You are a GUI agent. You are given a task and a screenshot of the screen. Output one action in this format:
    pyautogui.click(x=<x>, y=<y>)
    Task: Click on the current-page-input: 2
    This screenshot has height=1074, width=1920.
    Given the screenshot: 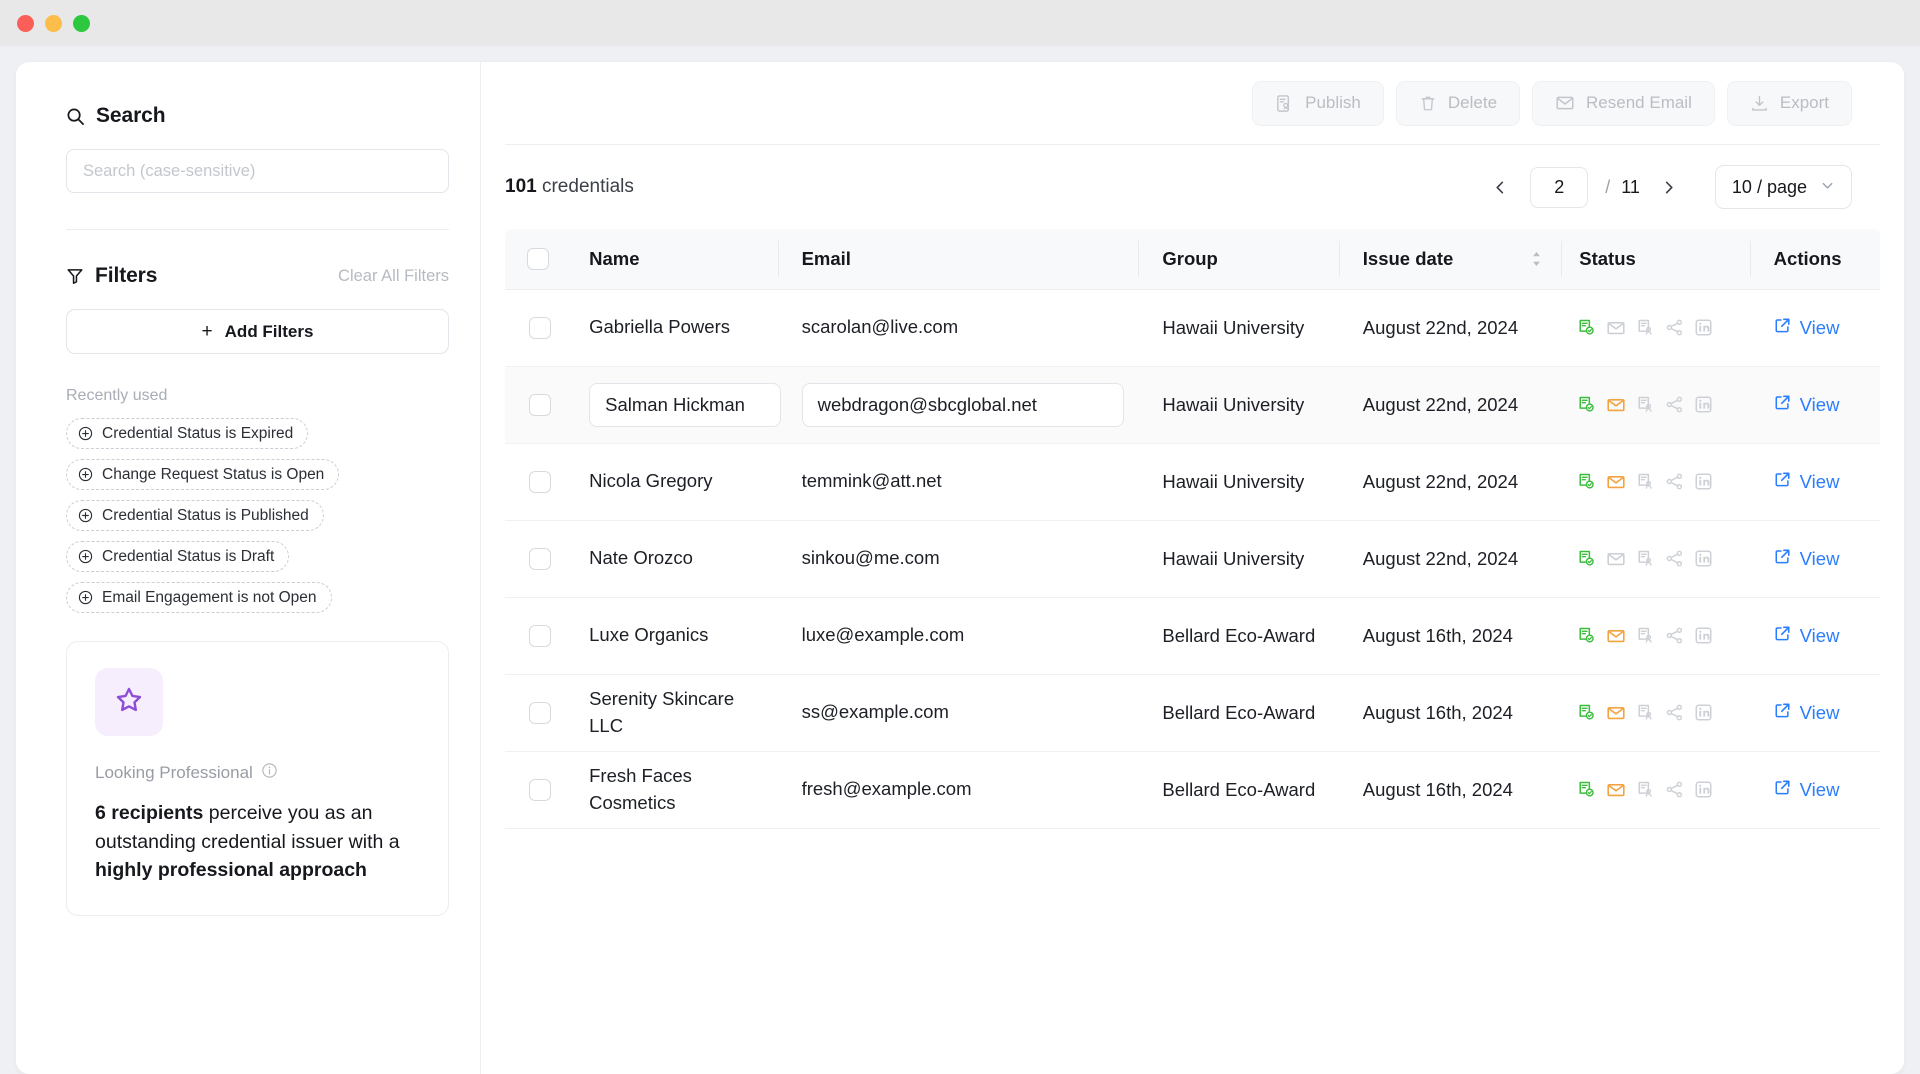 What is the action you would take?
    pyautogui.click(x=1559, y=187)
    